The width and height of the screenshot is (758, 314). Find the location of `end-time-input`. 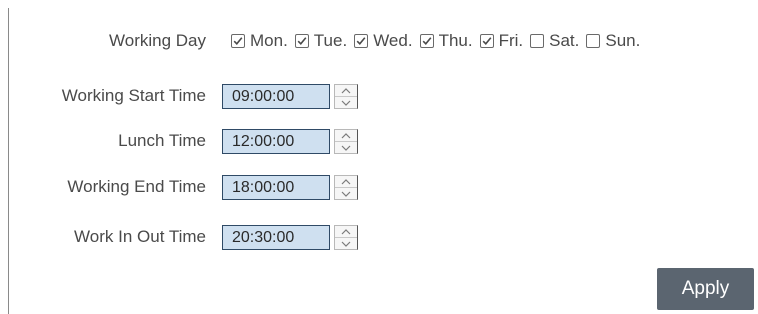

end-time-input is located at coordinates (276, 187).